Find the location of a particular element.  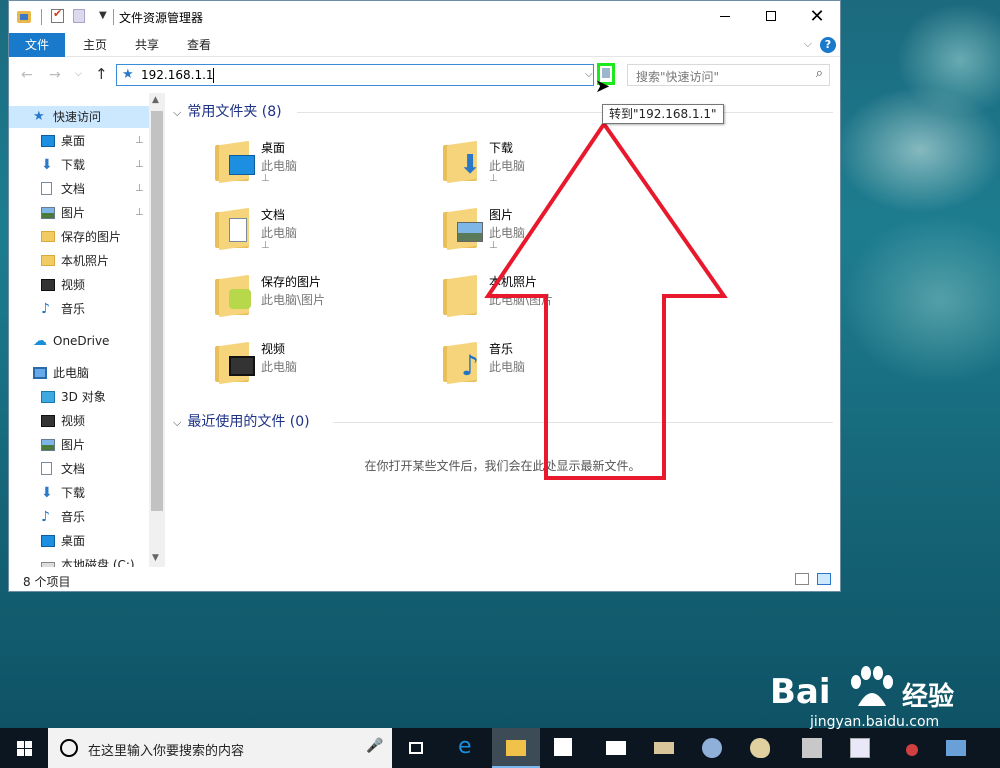

folder-tile: 视频 此电脑 is located at coordinates (325, 368).